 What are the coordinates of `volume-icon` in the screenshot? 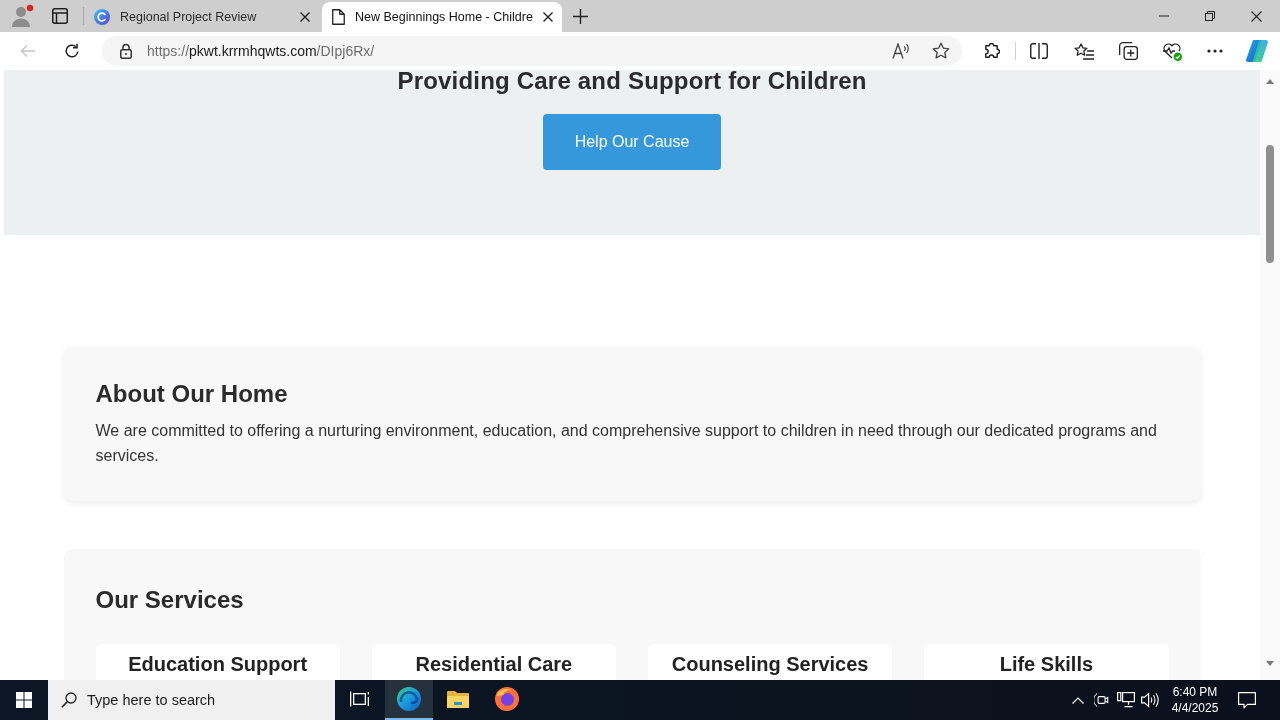 It's located at (1150, 700).